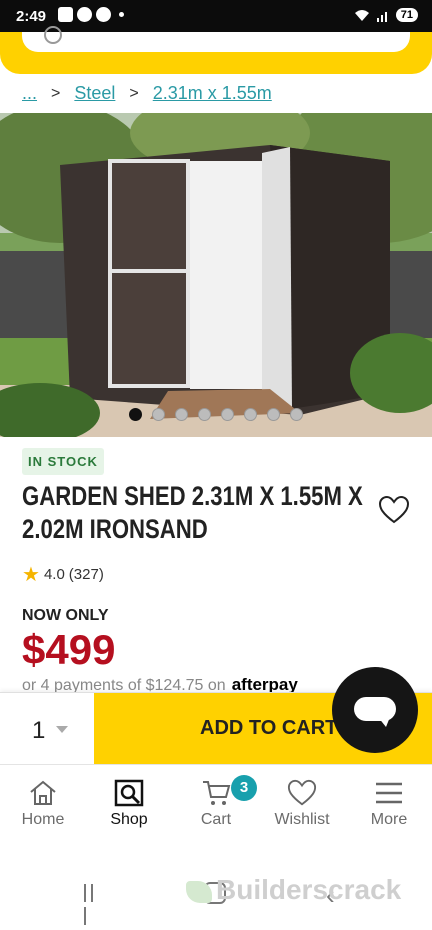 The image size is (432, 930). What do you see at coordinates (389, 819) in the screenshot?
I see `tab-more-label: More` at bounding box center [389, 819].